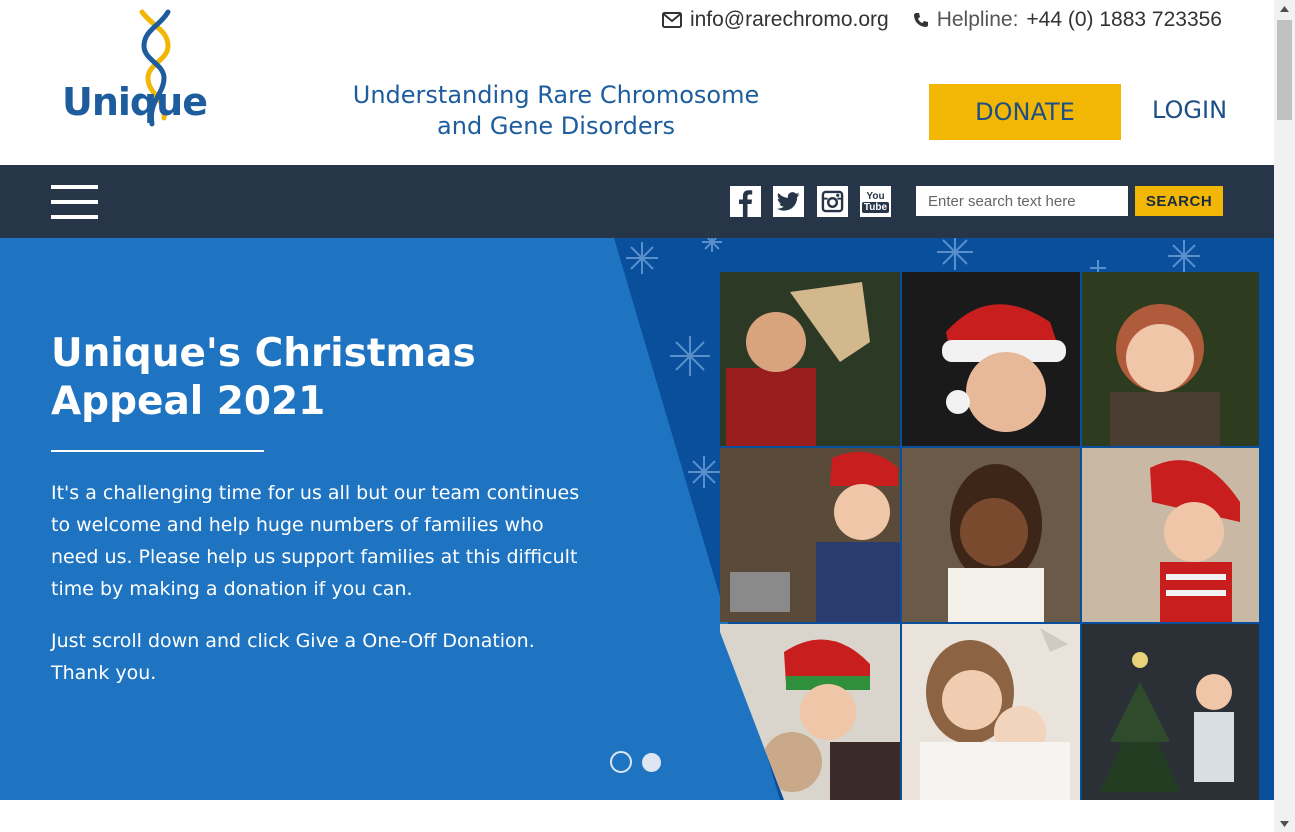 Image resolution: width=1295 pixels, height=832 pixels. What do you see at coordinates (1284, 823) in the screenshot?
I see `scroll-down-arrow-icon` at bounding box center [1284, 823].